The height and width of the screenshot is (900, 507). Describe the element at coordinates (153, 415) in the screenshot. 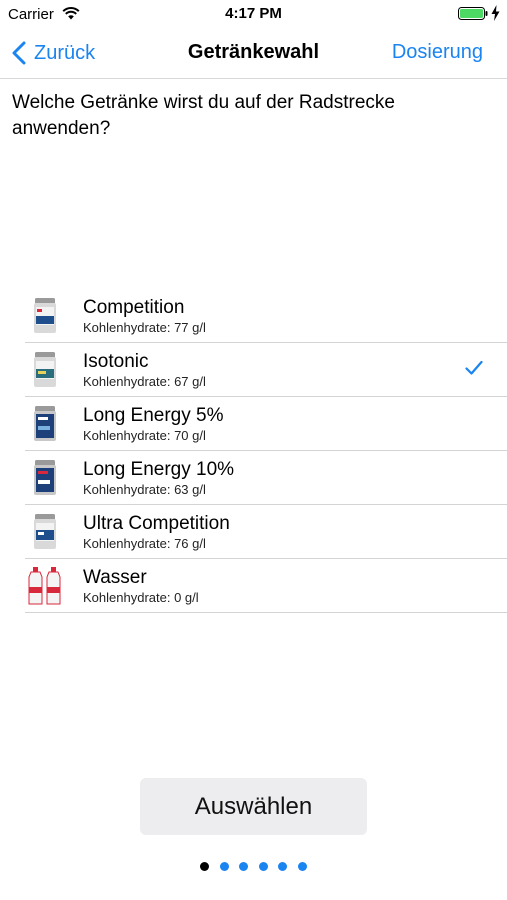

I see `drink-name: Long Energy 5%` at that location.